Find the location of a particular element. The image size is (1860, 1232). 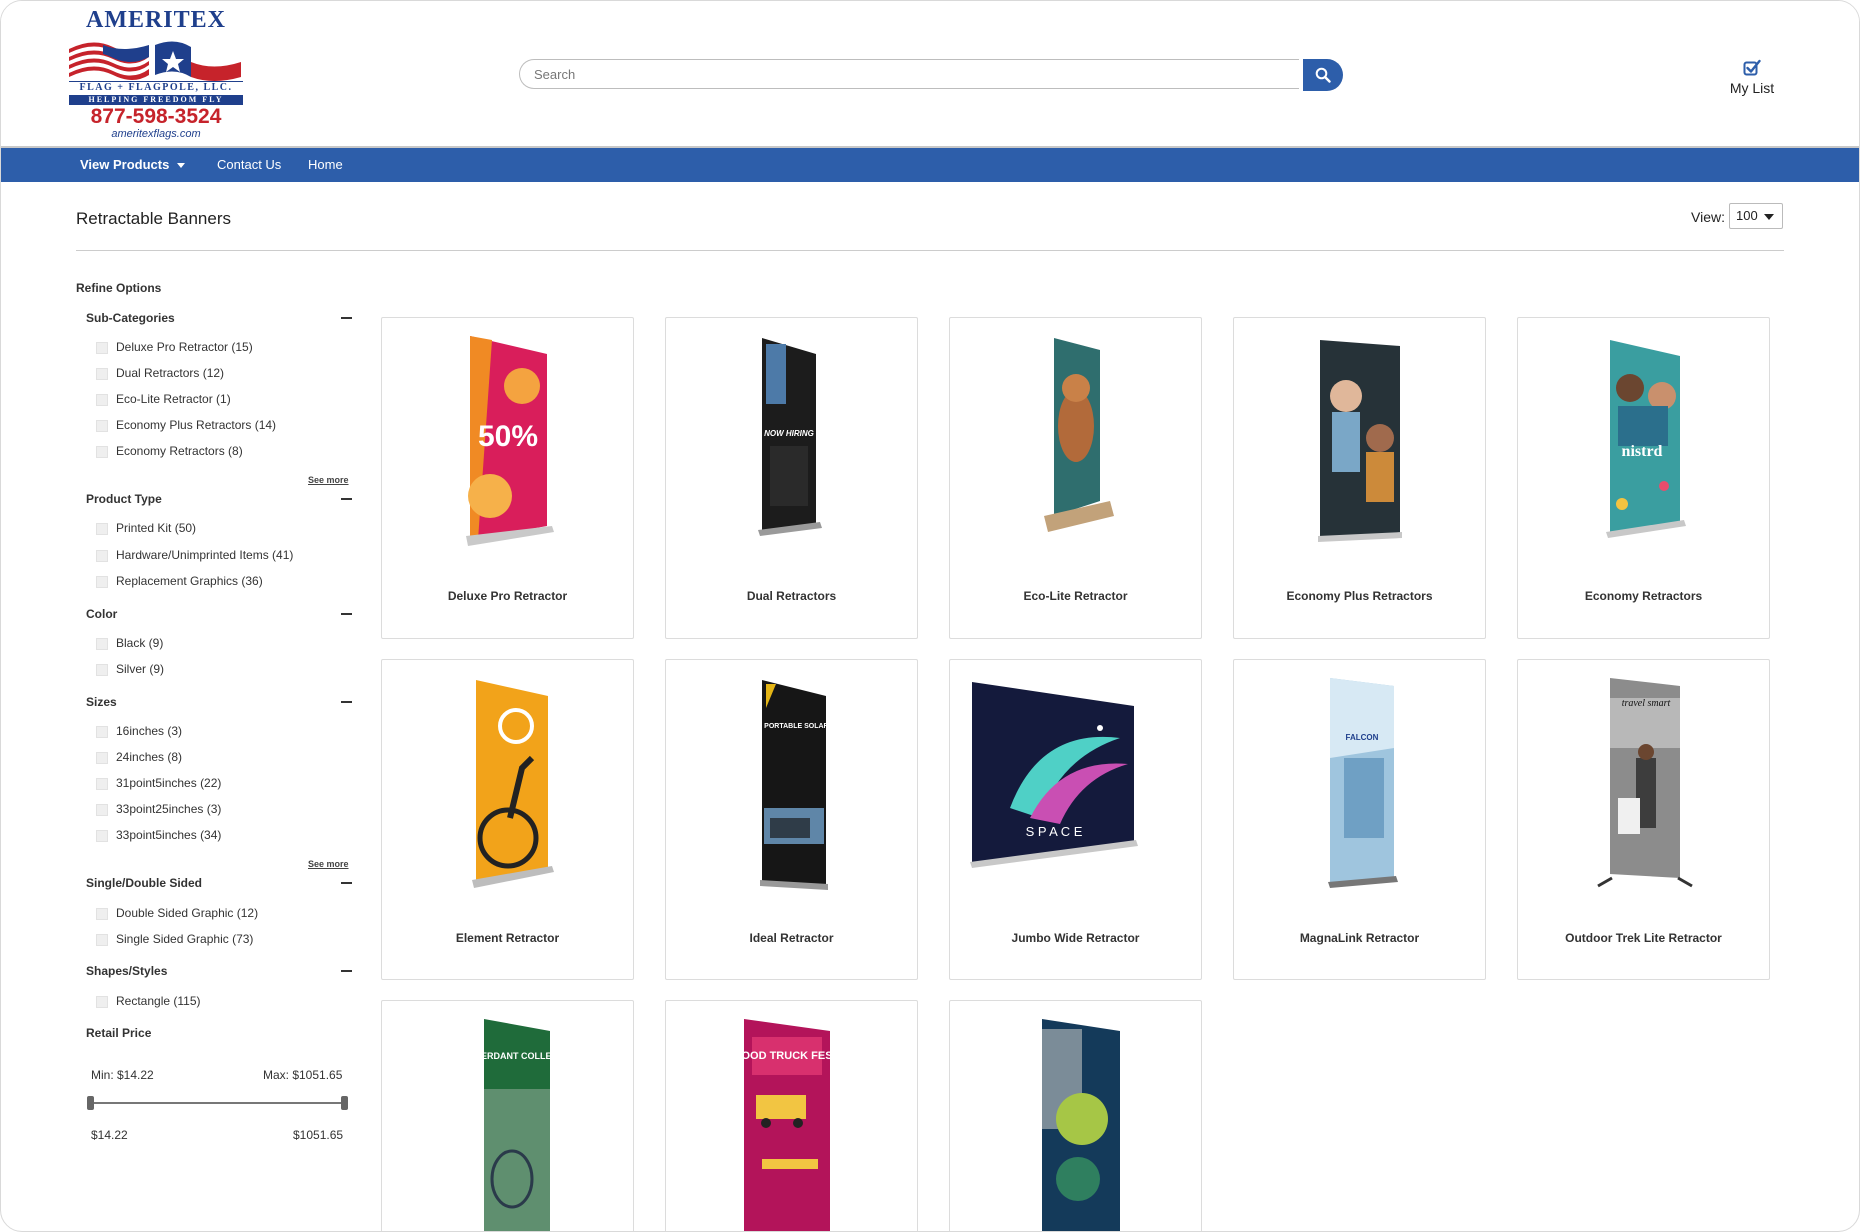

caret-down-icon is located at coordinates (1769, 217).